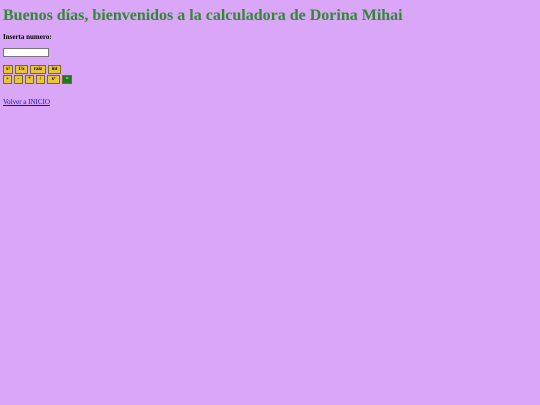 The image size is (540, 405). I want to click on power-button: xʸ, so click(53, 79).